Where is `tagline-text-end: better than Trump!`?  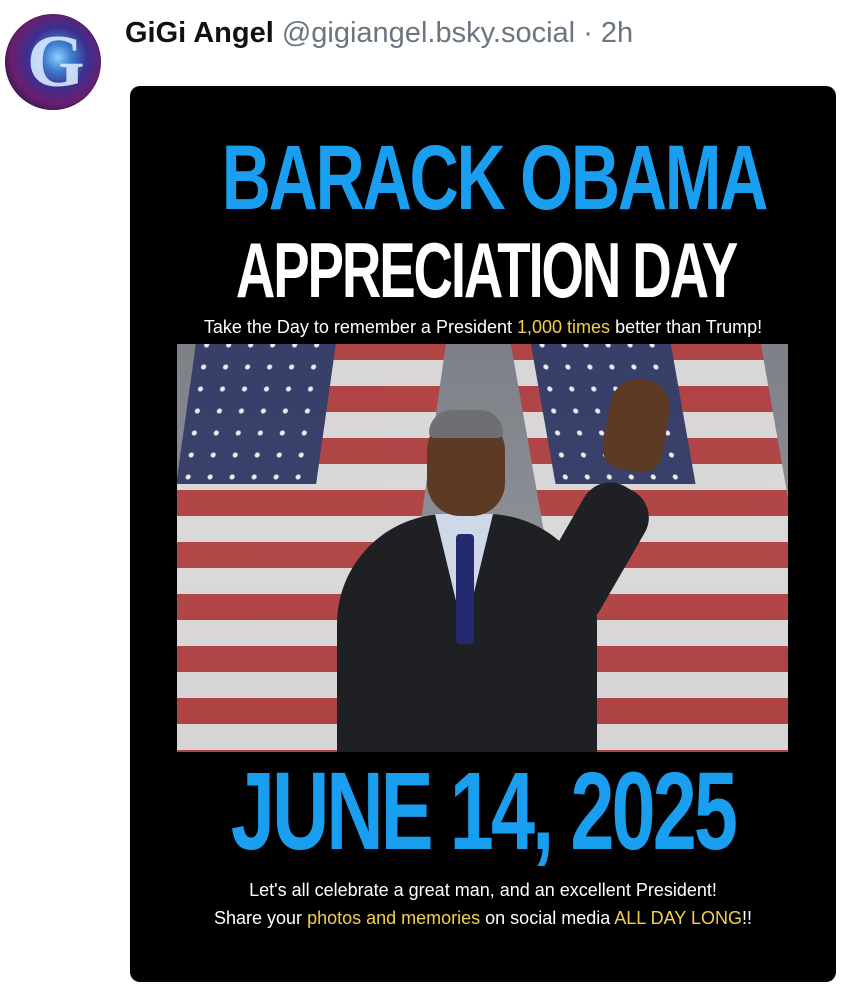 tagline-text-end: better than Trump! is located at coordinates (686, 327).